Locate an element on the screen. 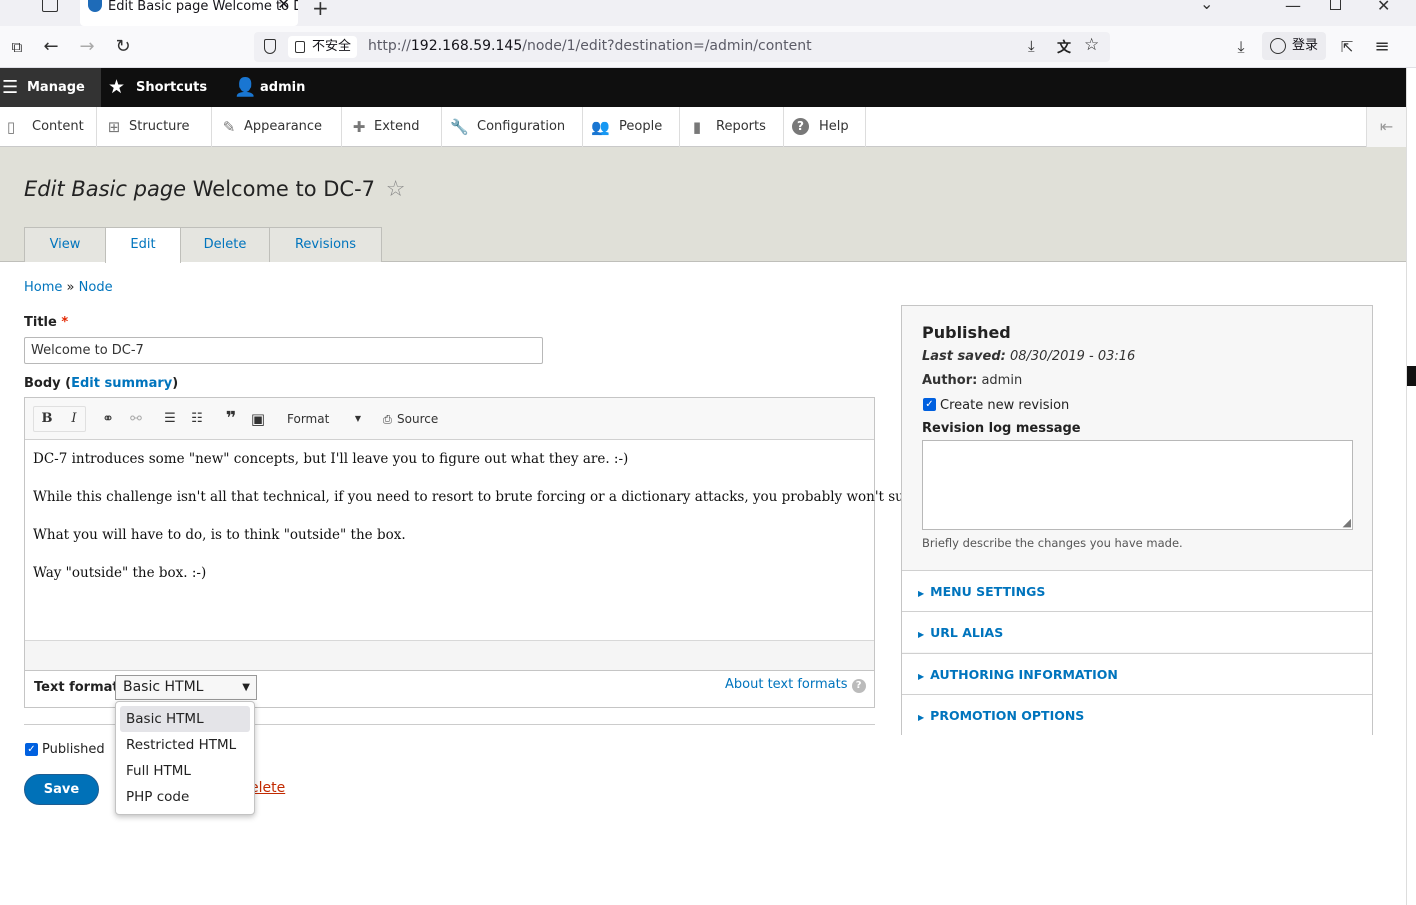 This screenshot has height=905, width=1416. tray-item-appearance: ✎ Appearance is located at coordinates (277, 127).